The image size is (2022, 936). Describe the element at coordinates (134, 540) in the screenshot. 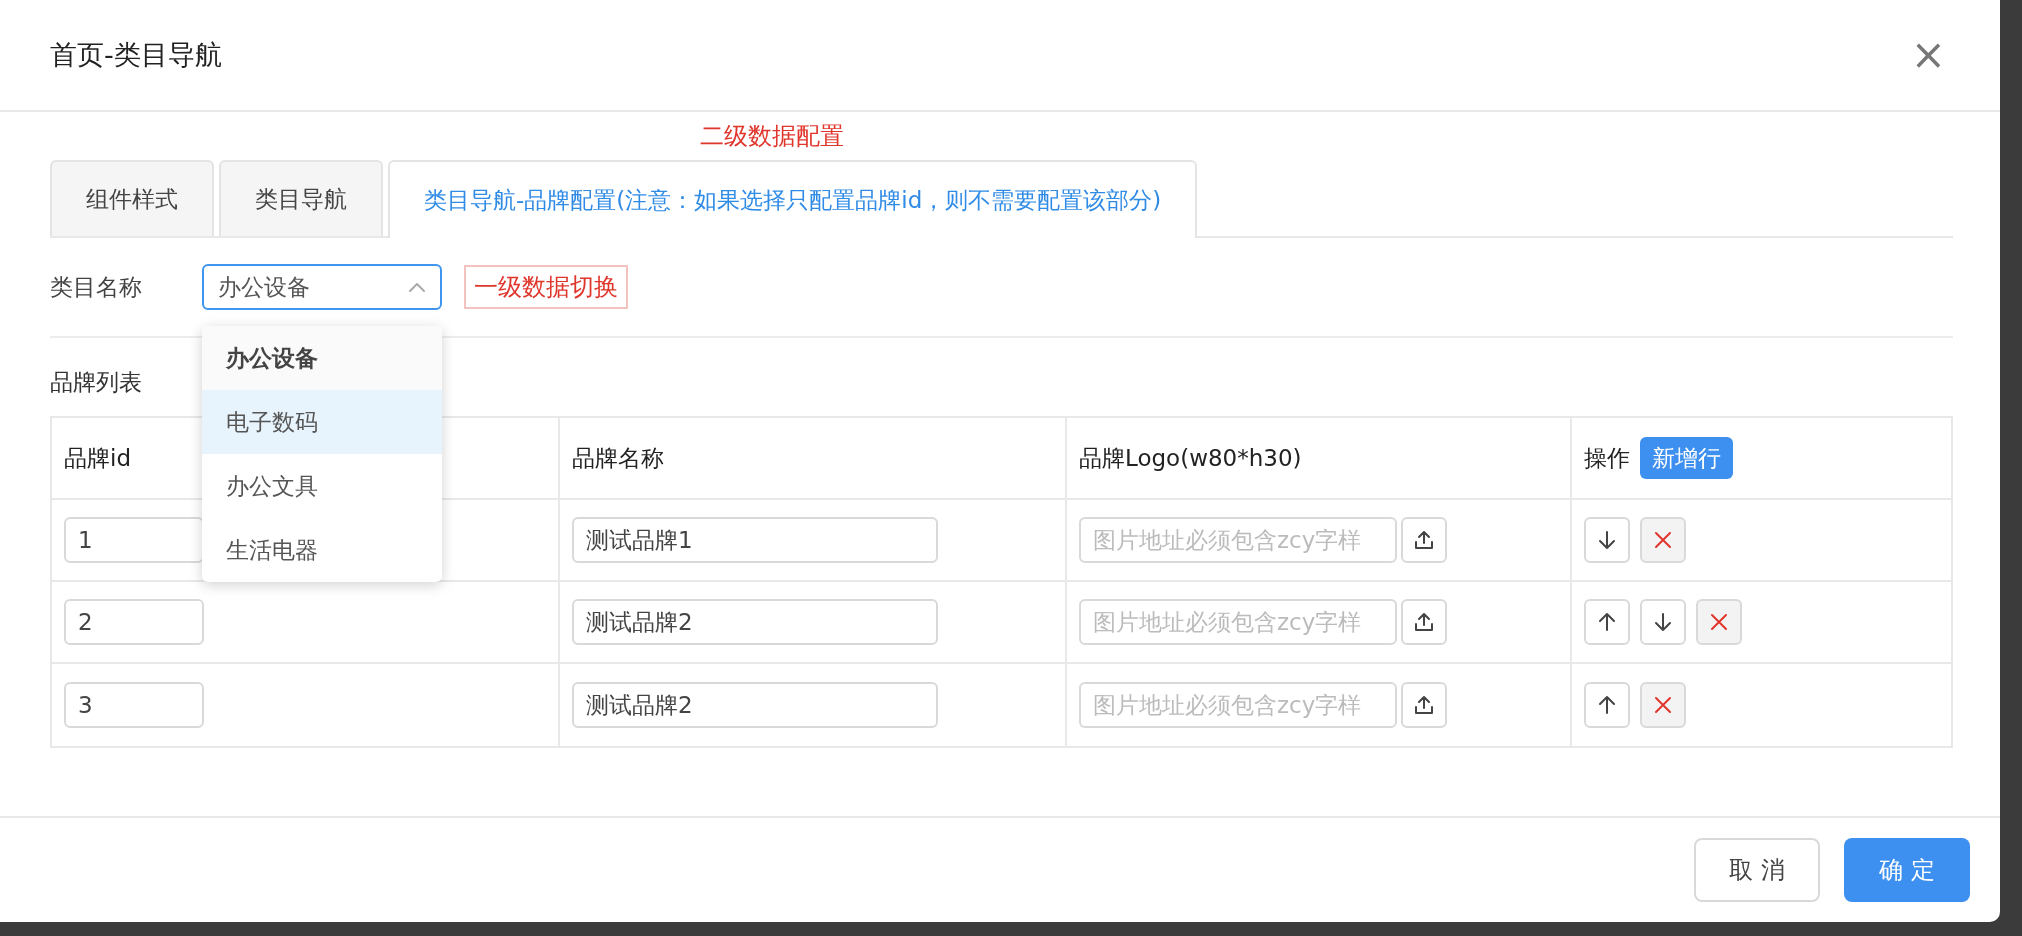

I see `id-input: 1` at that location.